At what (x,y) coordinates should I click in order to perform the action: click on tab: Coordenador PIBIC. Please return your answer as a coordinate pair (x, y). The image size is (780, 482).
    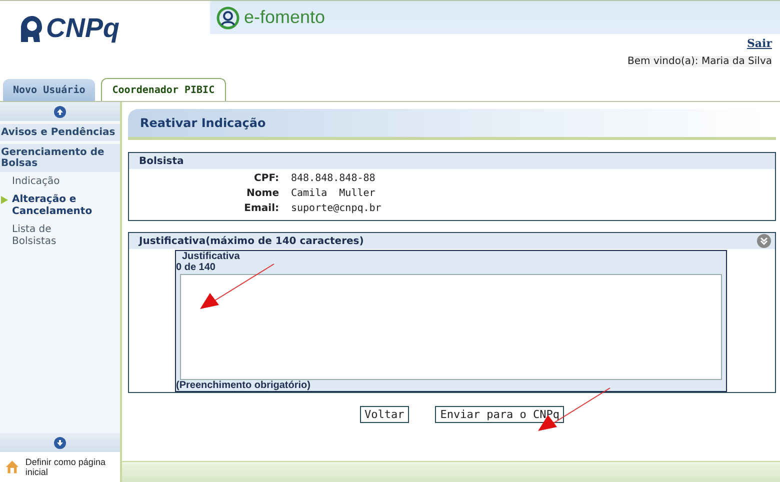
    Looking at the image, I should click on (163, 89).